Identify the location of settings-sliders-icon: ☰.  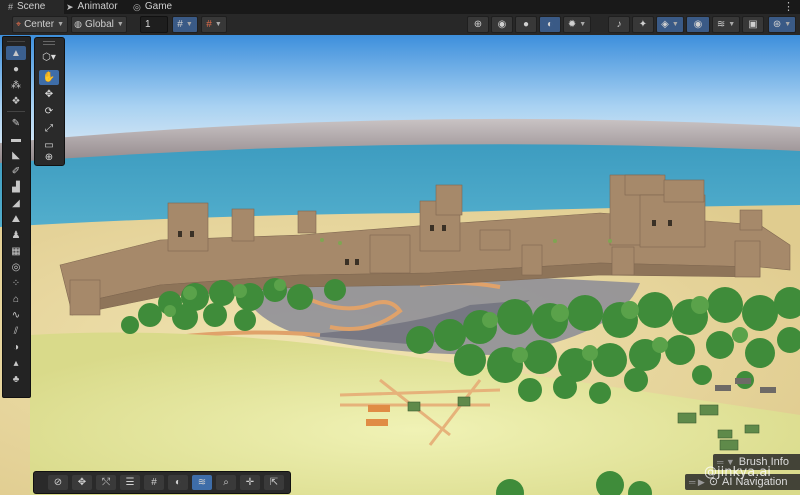
(130, 482).